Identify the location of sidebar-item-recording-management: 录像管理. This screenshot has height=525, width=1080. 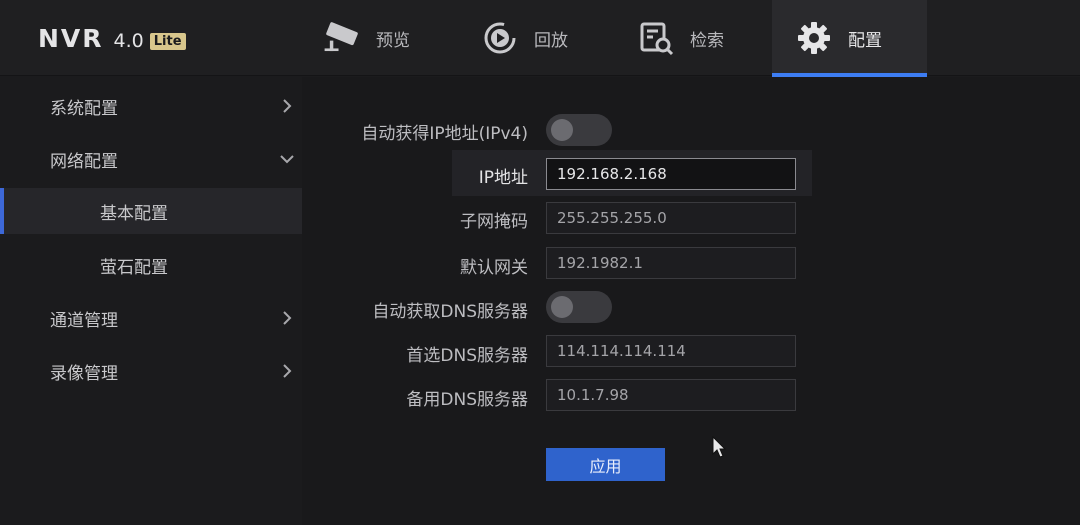
(151, 371).